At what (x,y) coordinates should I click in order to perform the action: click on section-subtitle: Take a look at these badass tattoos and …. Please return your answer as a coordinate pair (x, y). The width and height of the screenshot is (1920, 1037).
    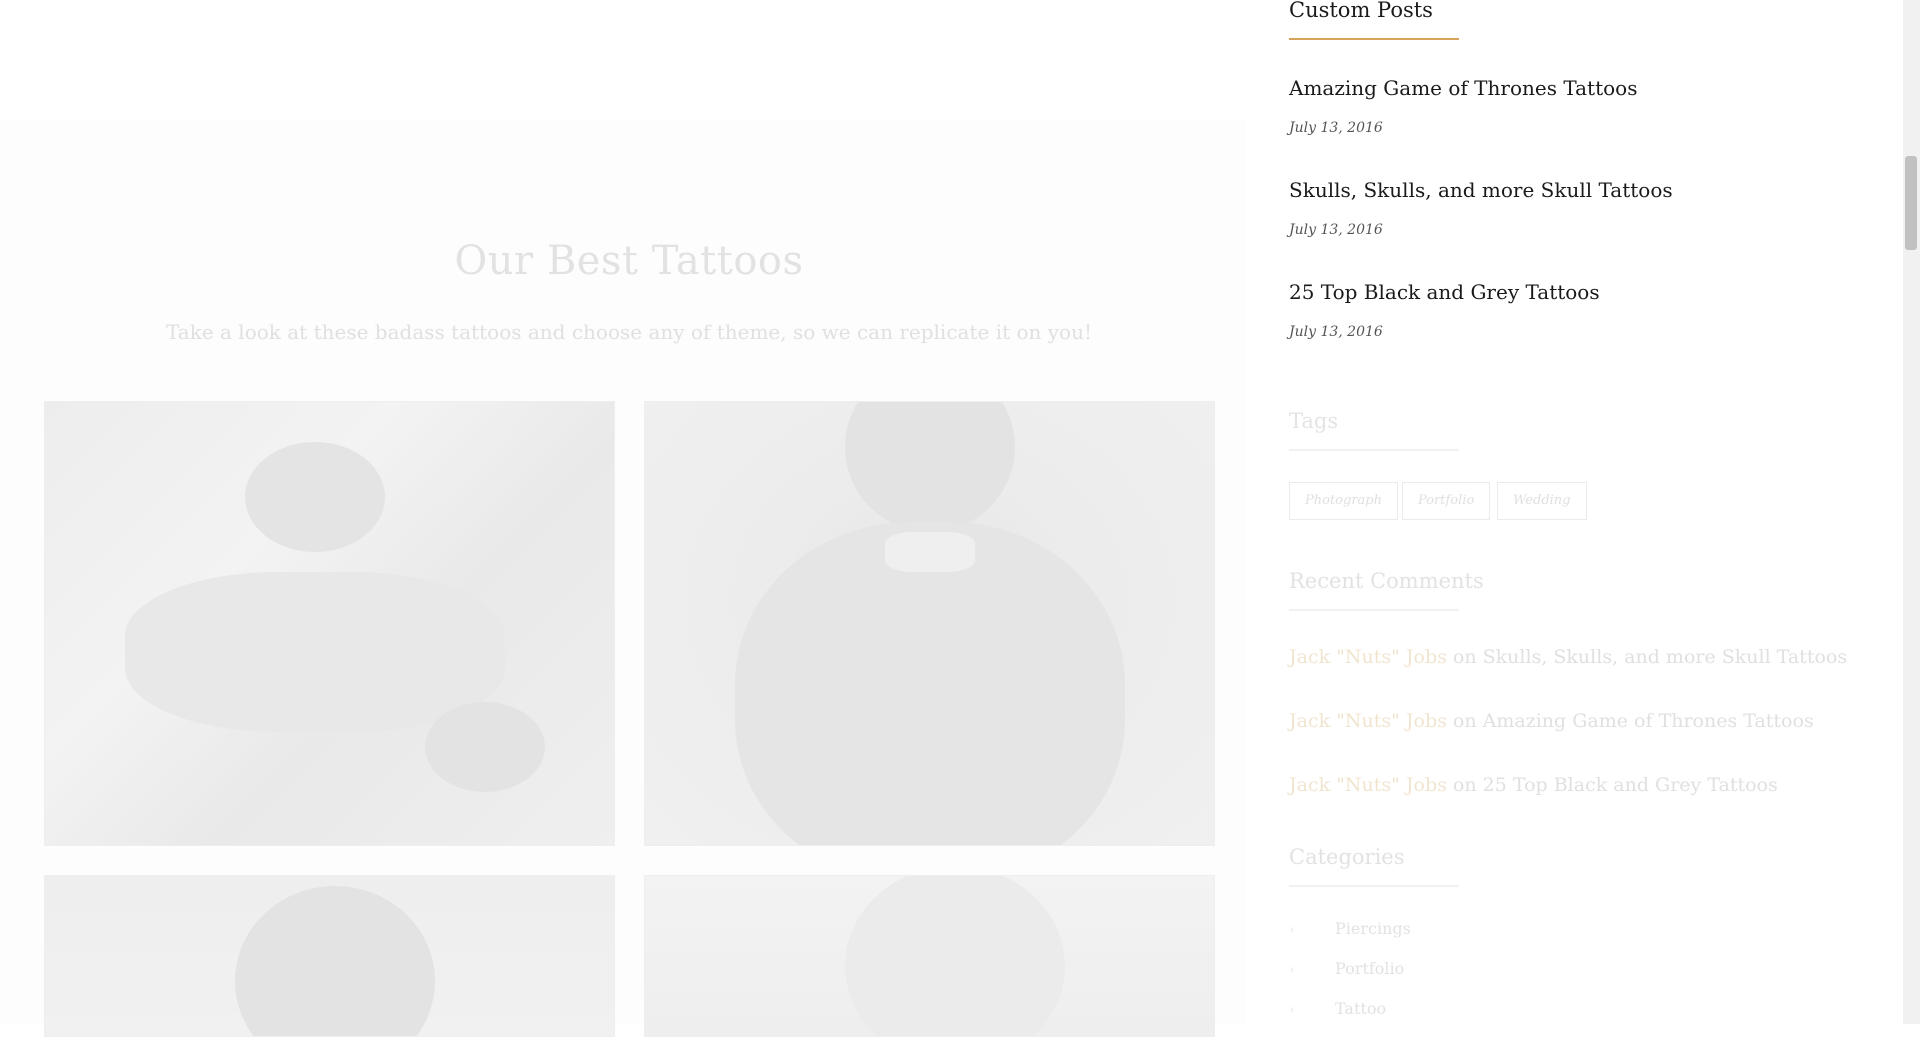
    Looking at the image, I should click on (629, 332).